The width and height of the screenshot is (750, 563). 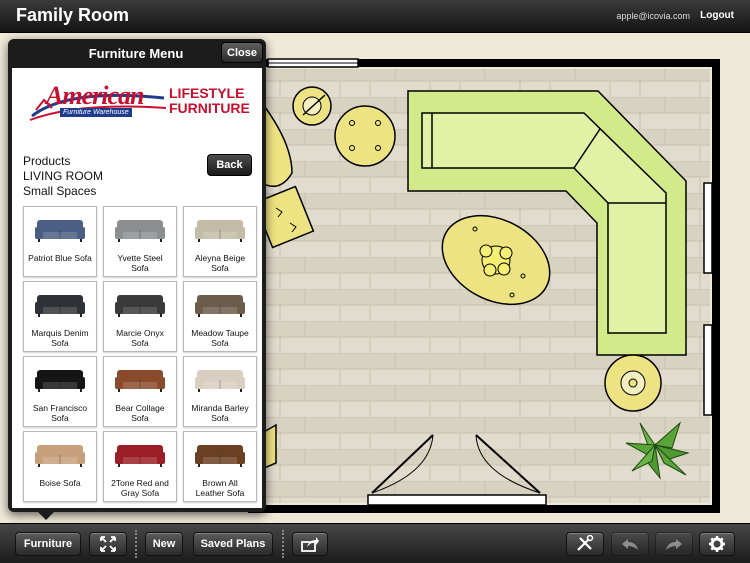 What do you see at coordinates (60, 413) in the screenshot?
I see `product-name: San Francisco Sofa` at bounding box center [60, 413].